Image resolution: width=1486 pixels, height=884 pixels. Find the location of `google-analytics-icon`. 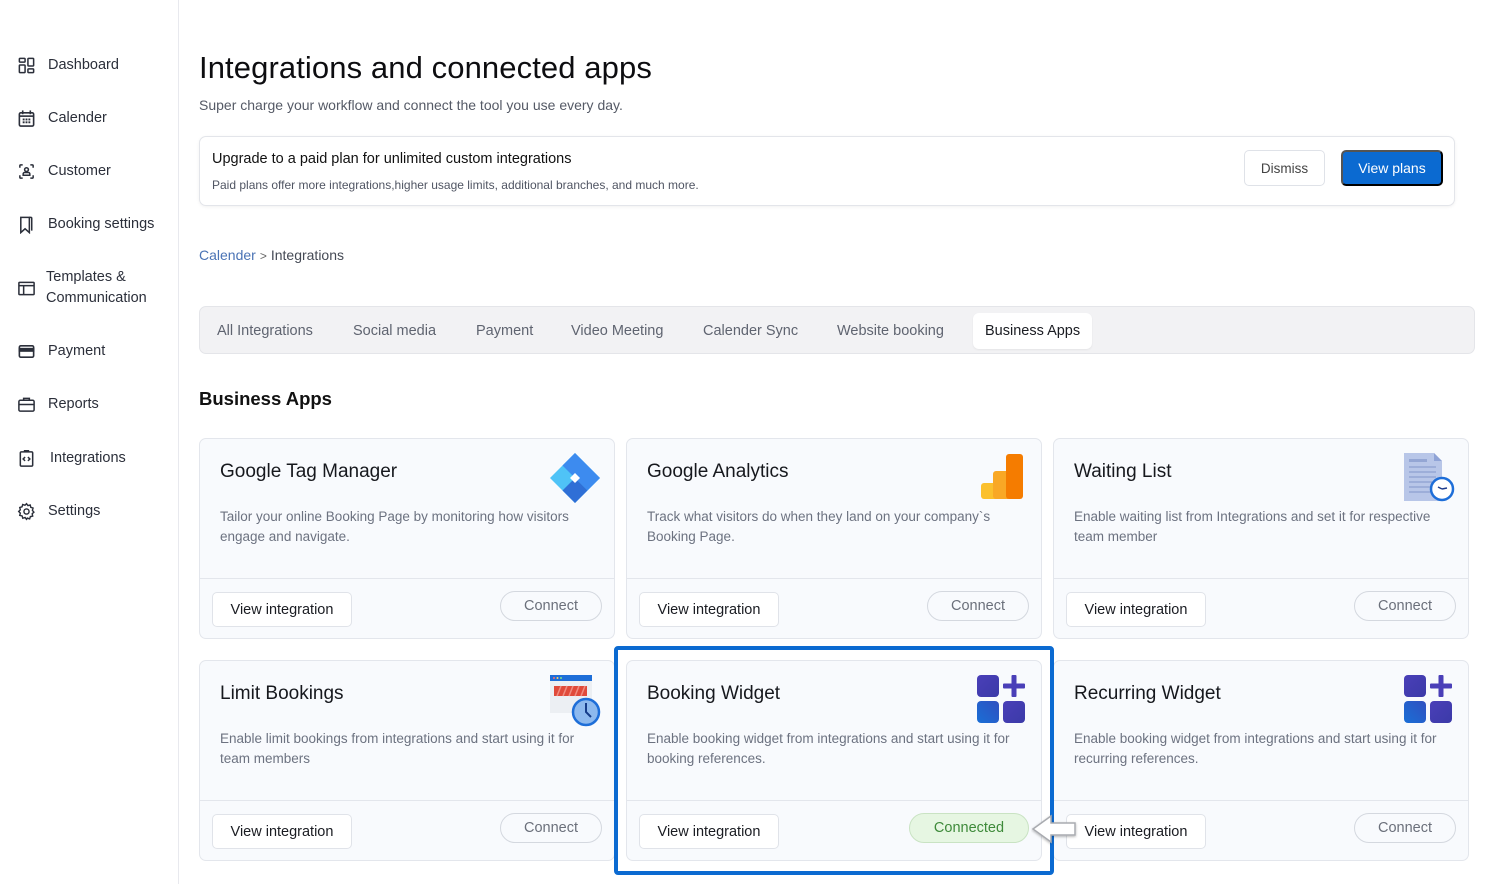

google-analytics-icon is located at coordinates (1002, 478).